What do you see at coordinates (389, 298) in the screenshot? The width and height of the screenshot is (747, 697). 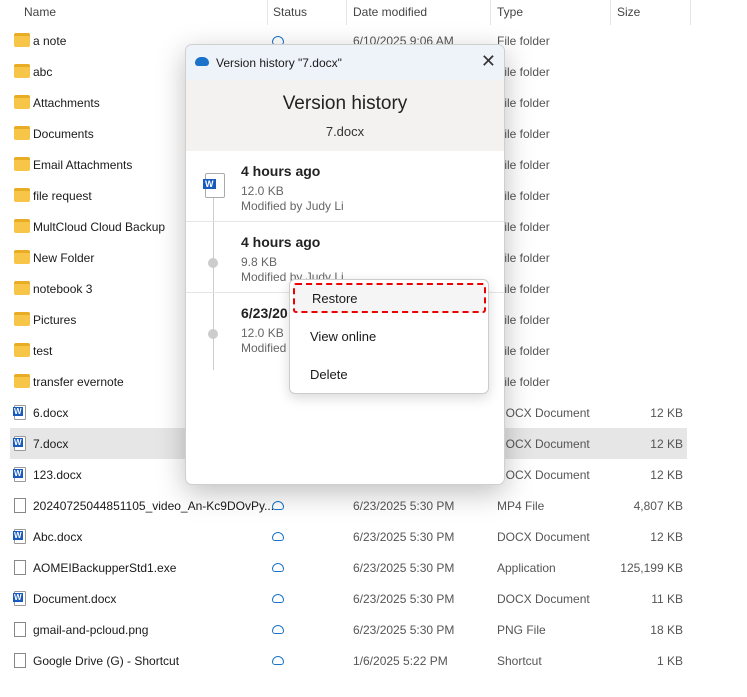 I see `restore-menu-item: Restore` at bounding box center [389, 298].